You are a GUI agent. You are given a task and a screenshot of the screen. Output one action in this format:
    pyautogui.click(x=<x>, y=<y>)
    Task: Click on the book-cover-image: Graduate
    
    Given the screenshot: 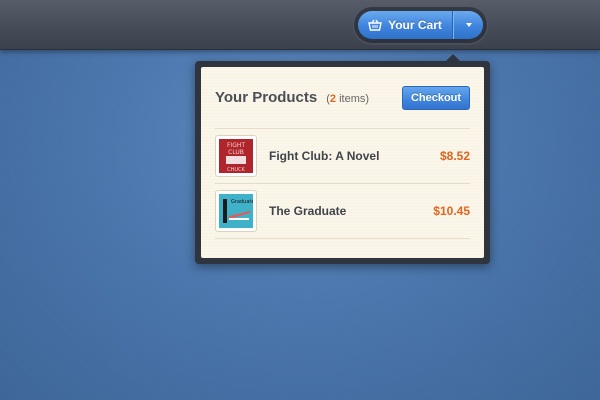 What is the action you would take?
    pyautogui.click(x=236, y=211)
    